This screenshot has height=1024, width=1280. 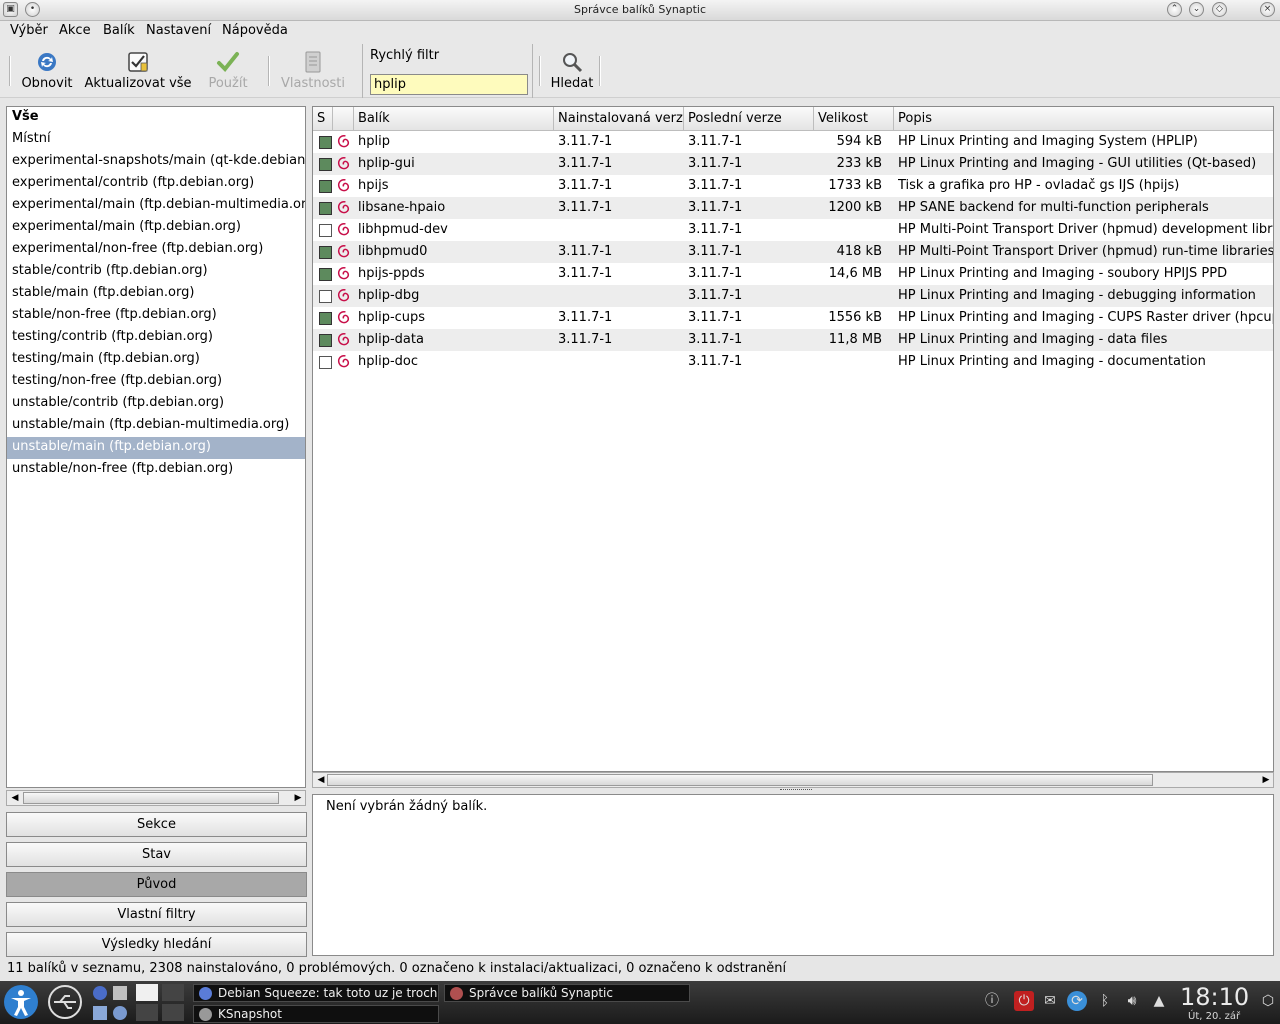 I want to click on menu-napoveda: Nápověda, so click(x=255, y=30).